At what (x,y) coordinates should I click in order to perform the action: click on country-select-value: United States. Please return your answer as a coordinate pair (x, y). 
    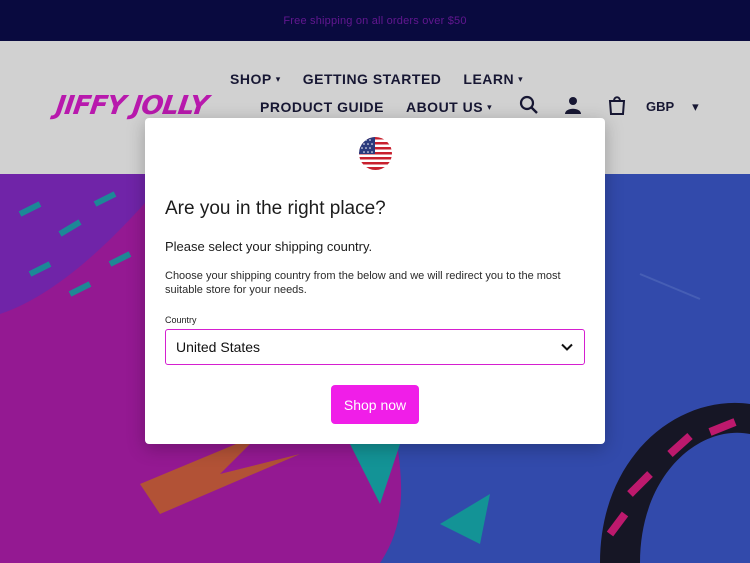
    Looking at the image, I should click on (218, 347).